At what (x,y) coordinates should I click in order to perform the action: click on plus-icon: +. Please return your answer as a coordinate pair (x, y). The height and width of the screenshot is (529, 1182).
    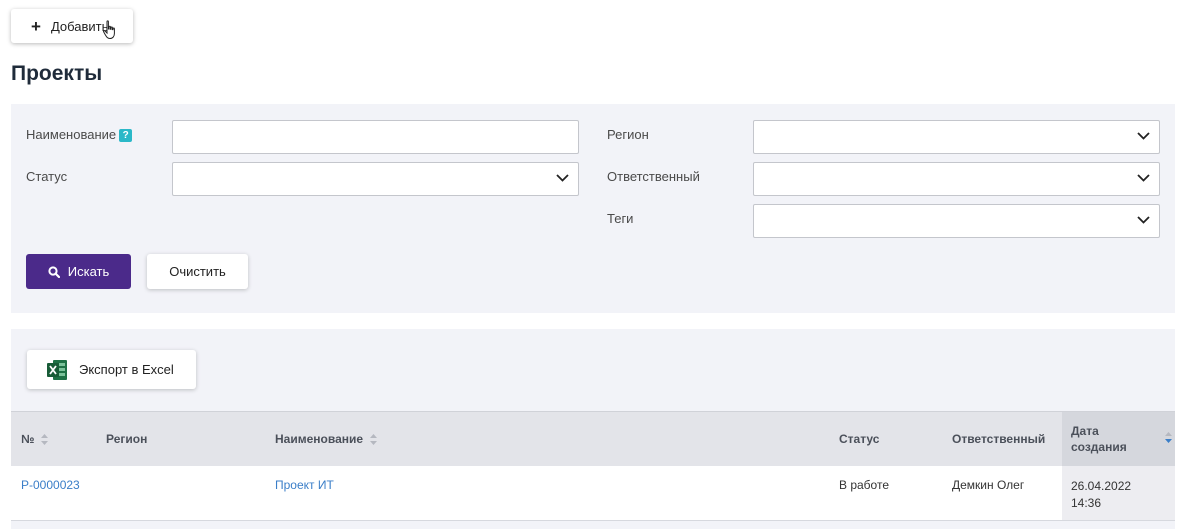
    Looking at the image, I should click on (36, 26).